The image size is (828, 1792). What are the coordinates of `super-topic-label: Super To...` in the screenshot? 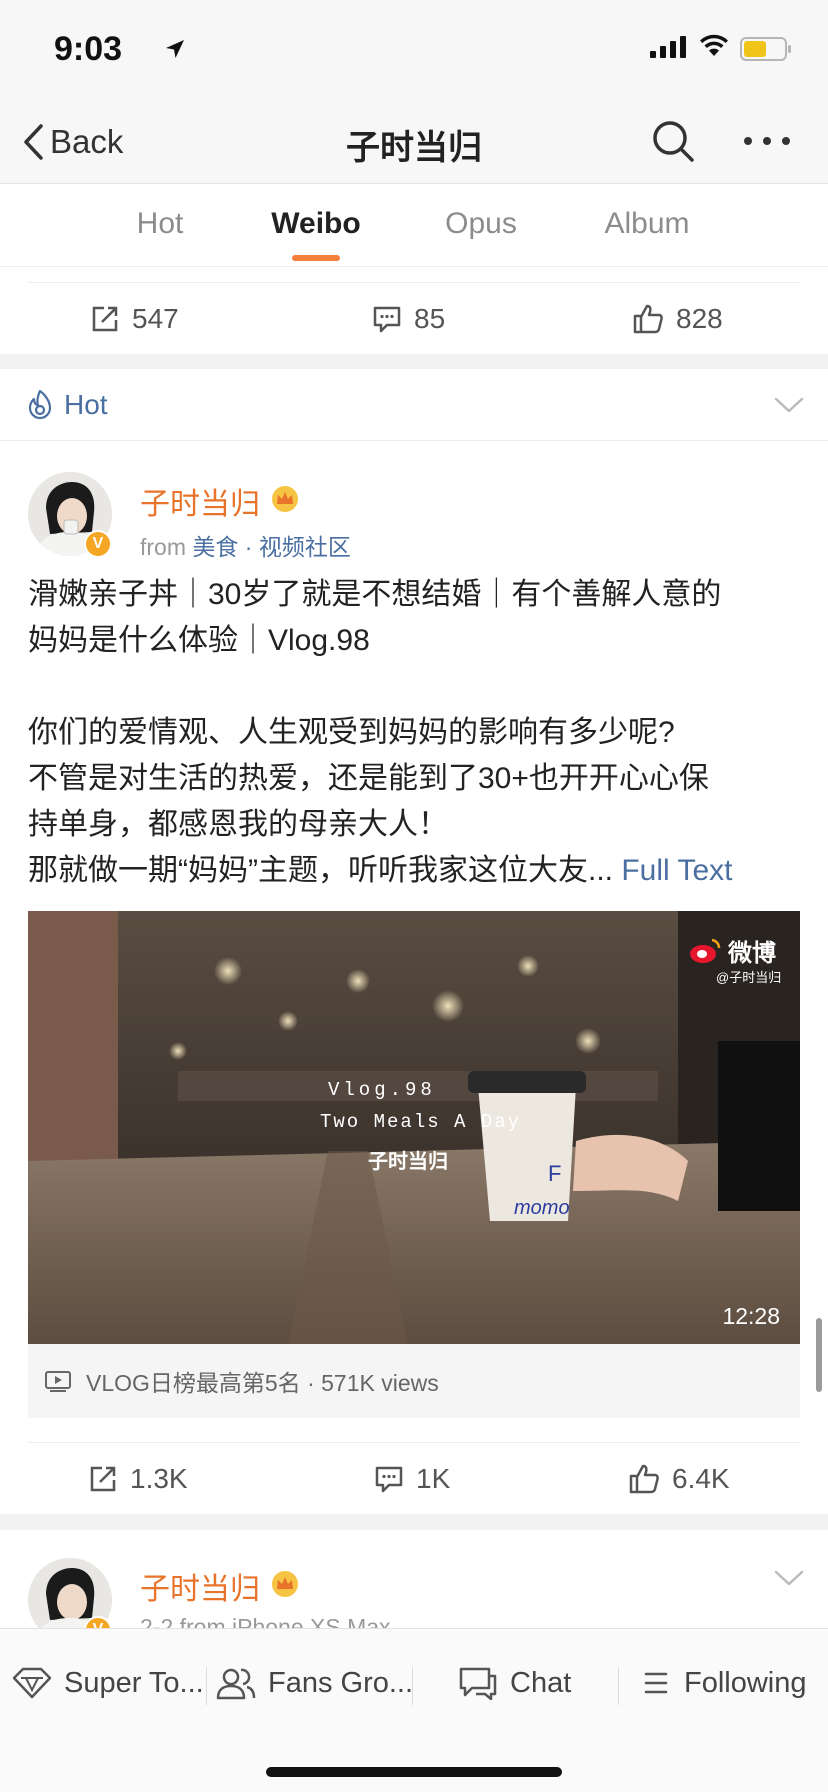 It's located at (134, 1682).